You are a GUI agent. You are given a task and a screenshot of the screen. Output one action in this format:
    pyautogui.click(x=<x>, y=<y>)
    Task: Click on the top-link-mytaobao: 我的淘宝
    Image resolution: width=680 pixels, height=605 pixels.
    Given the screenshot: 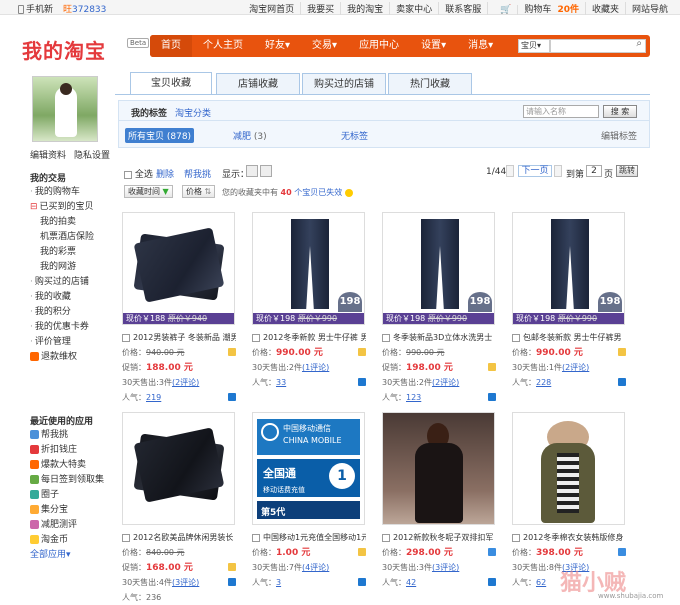 What is the action you would take?
    pyautogui.click(x=364, y=8)
    